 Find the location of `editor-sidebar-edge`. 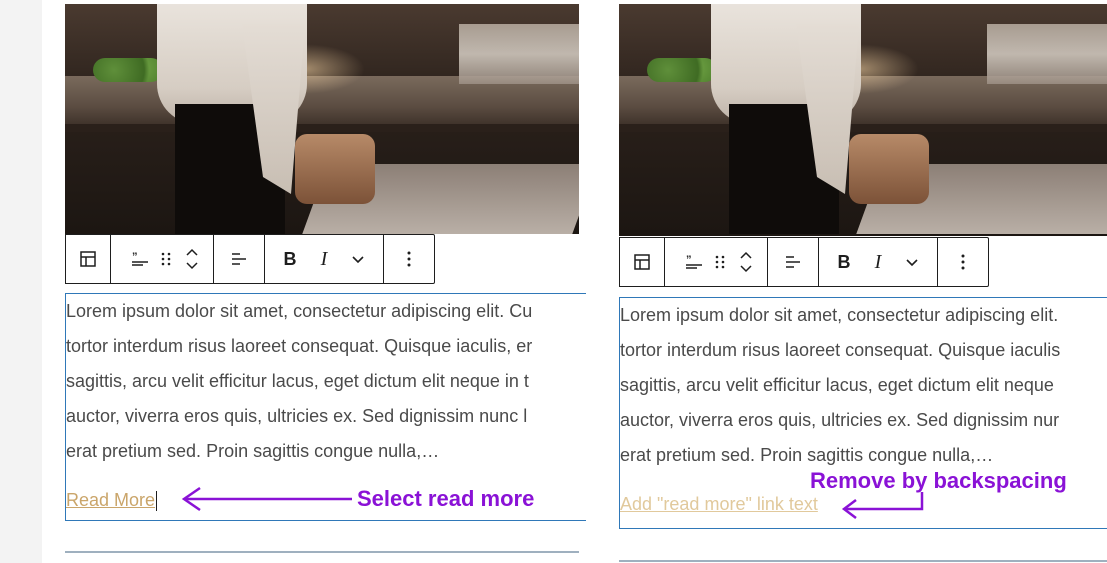

editor-sidebar-edge is located at coordinates (21, 281).